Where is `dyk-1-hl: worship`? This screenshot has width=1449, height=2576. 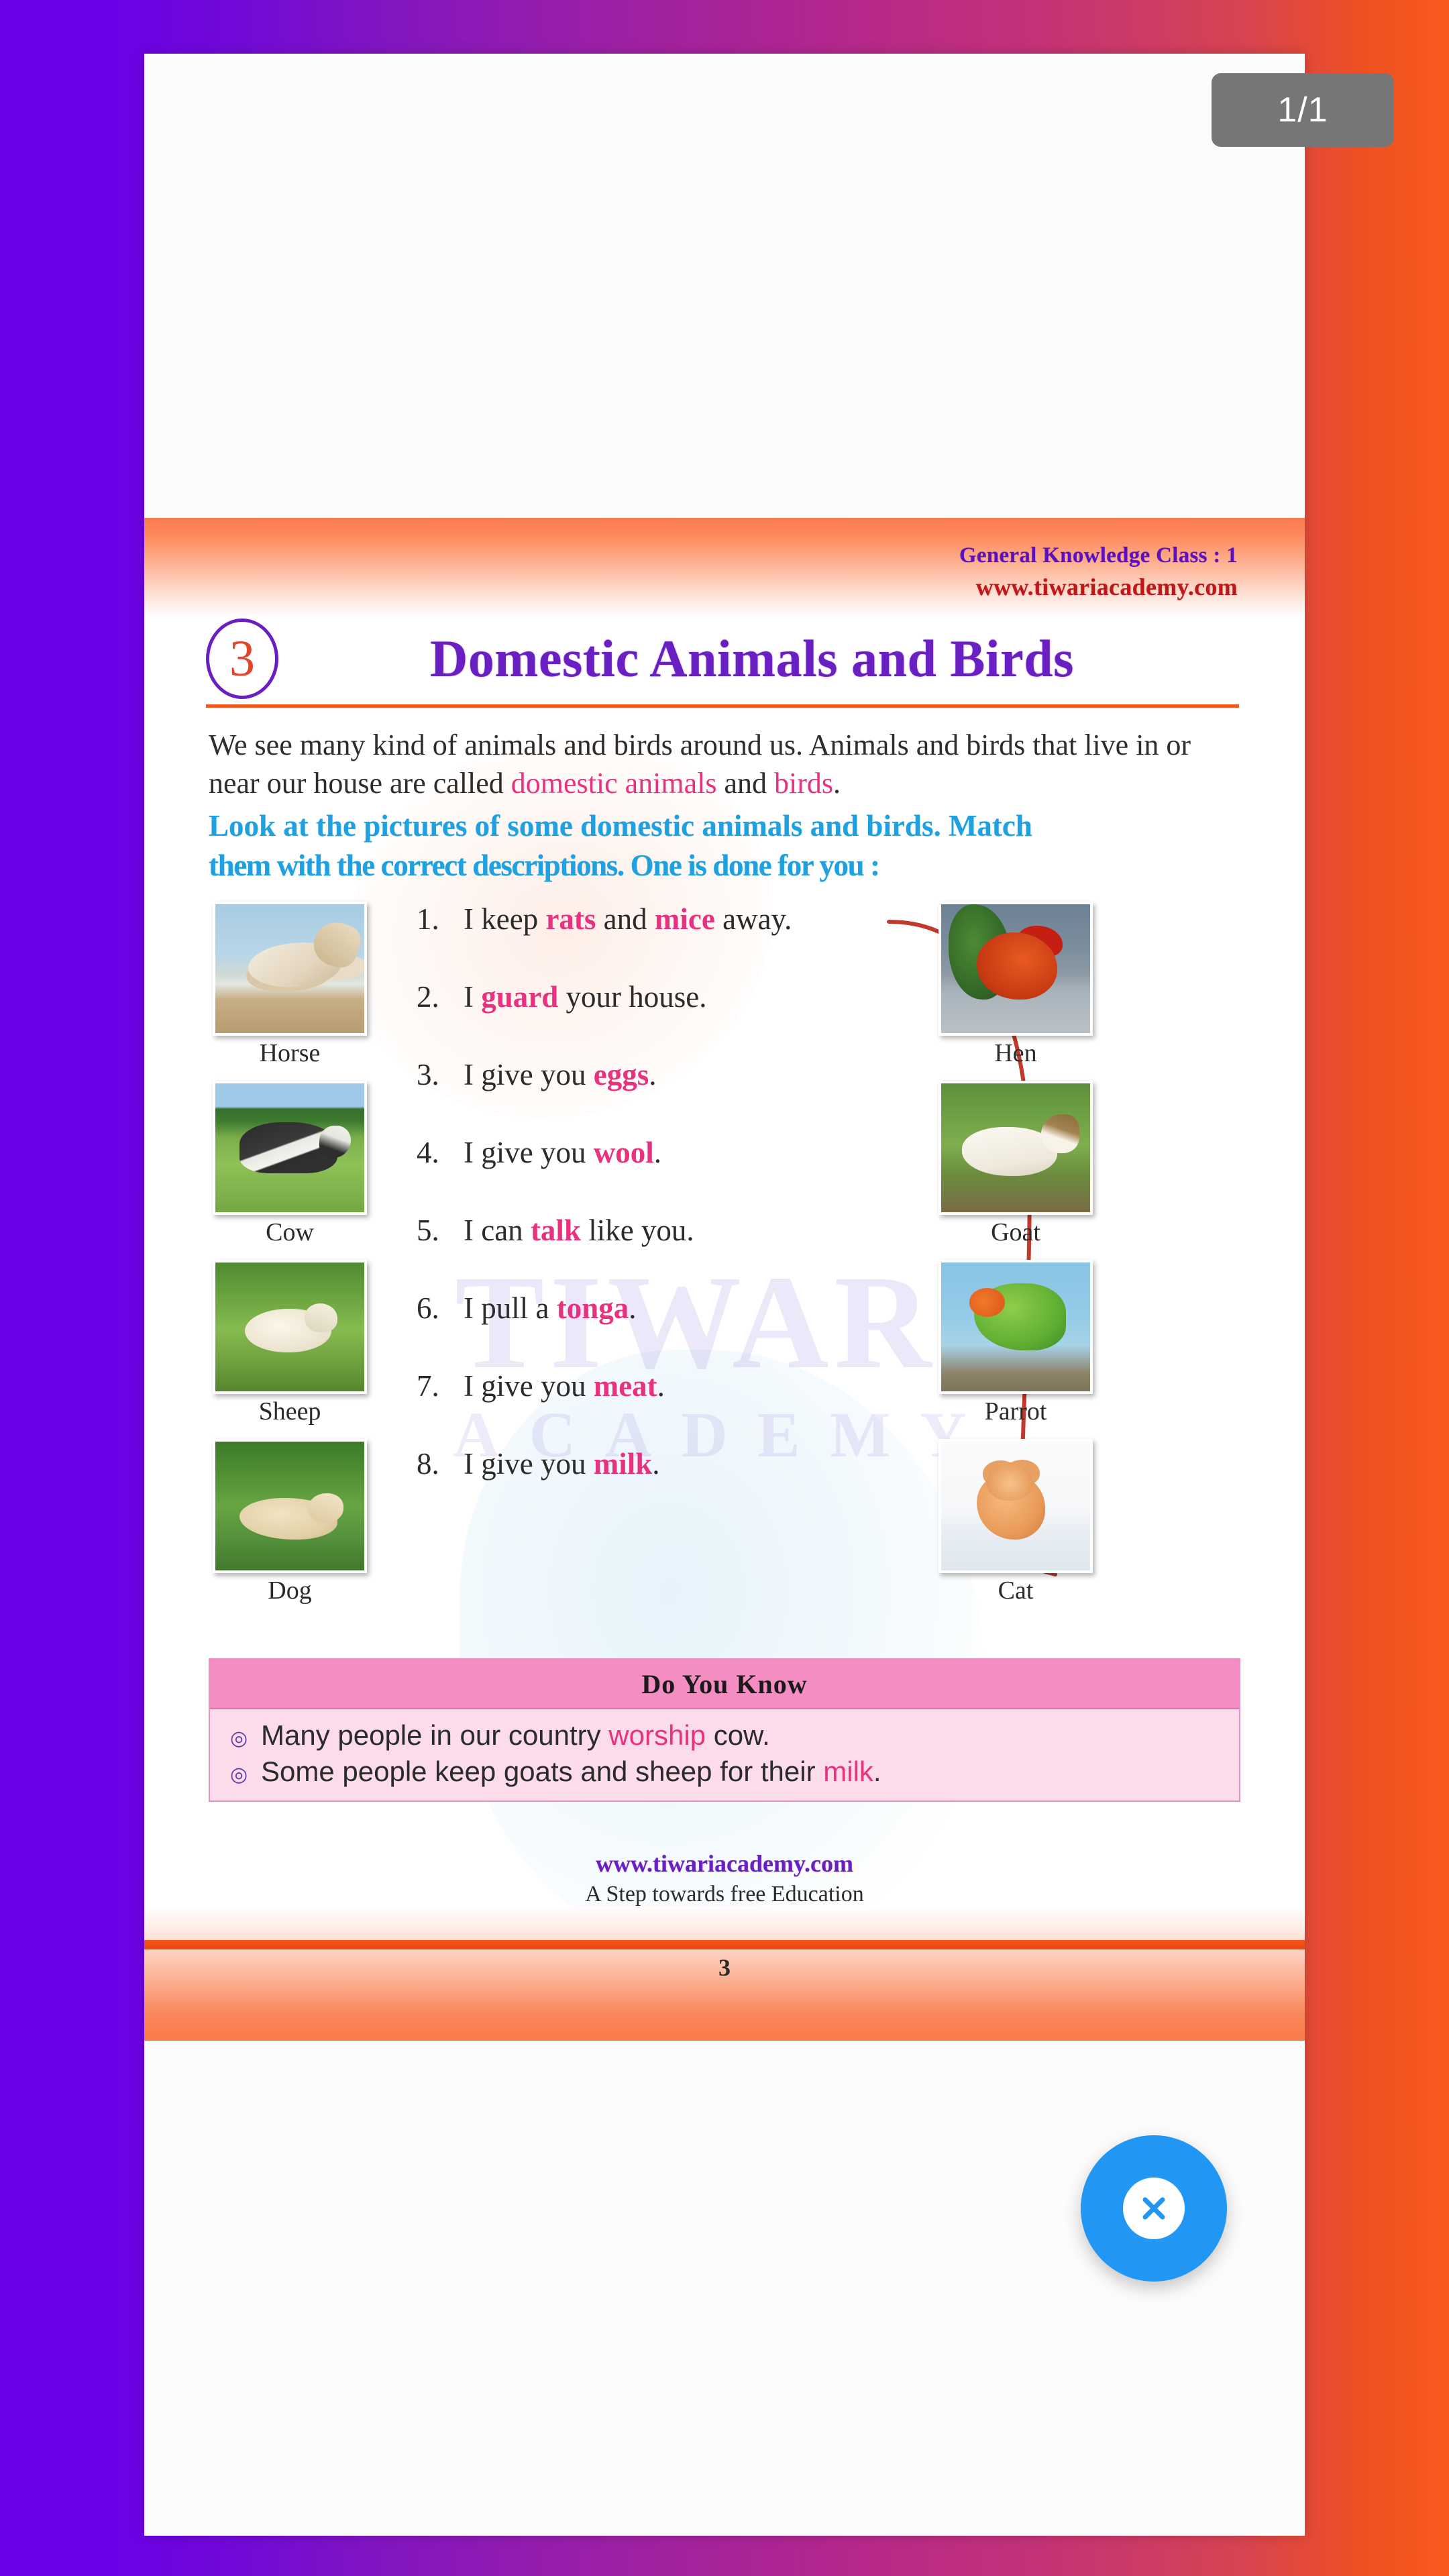 dyk-1-hl: worship is located at coordinates (657, 1735).